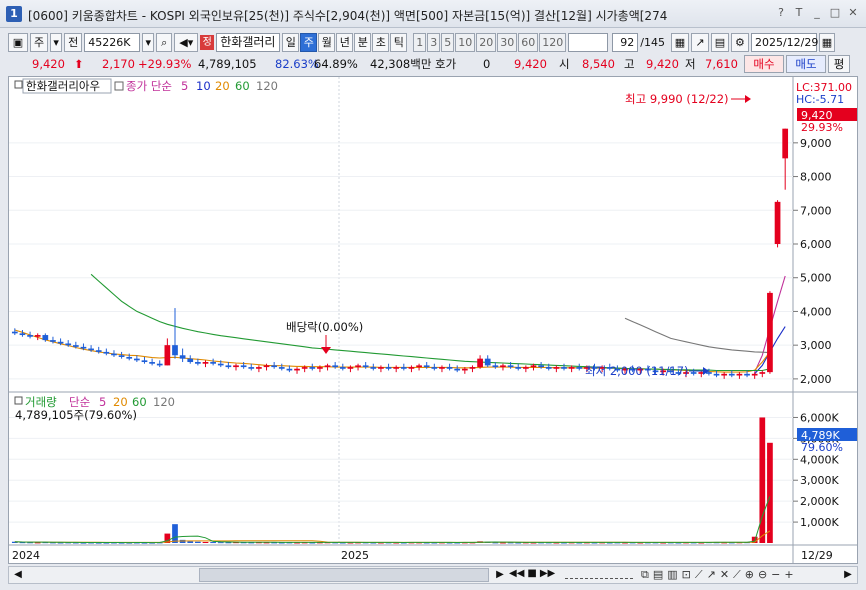  I want to click on minus-icon: −, so click(775, 575).